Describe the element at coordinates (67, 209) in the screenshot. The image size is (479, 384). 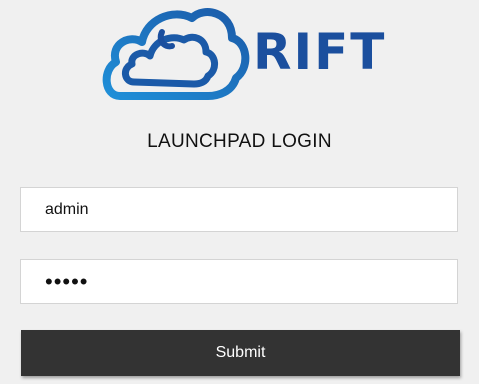
I see `username-value: admin` at that location.